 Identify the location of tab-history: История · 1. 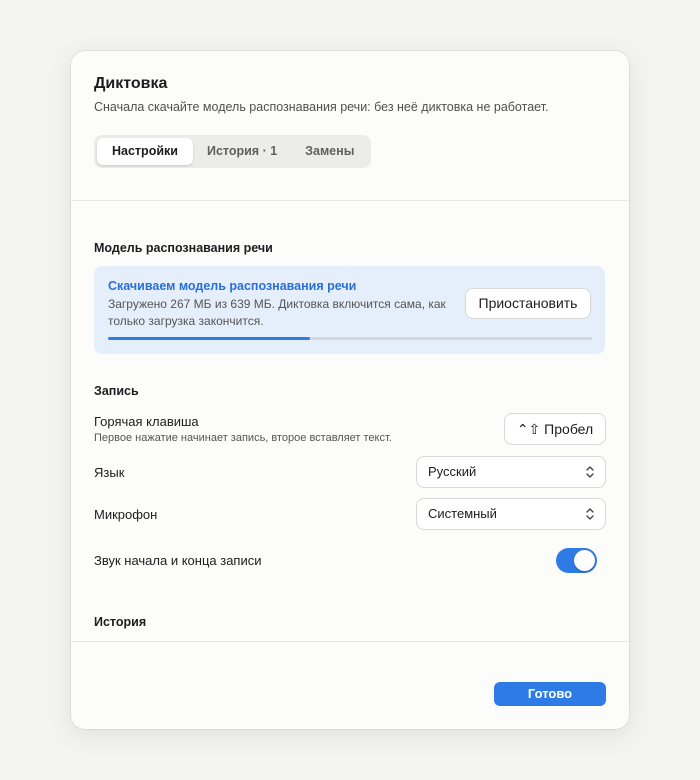
(242, 151).